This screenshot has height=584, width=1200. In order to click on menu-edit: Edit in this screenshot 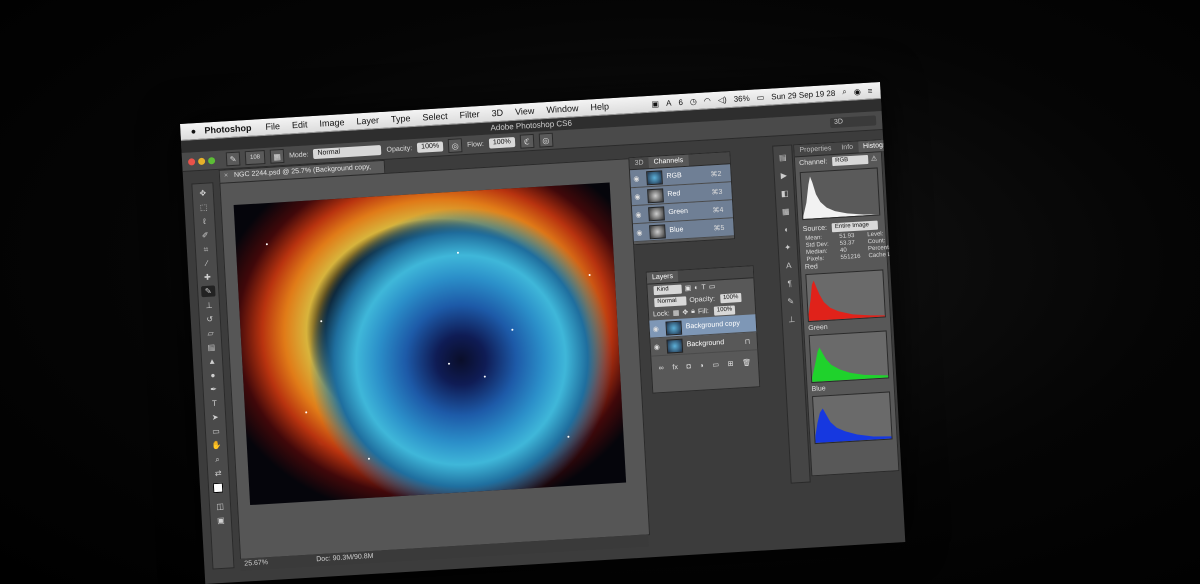, I will do `click(300, 124)`.